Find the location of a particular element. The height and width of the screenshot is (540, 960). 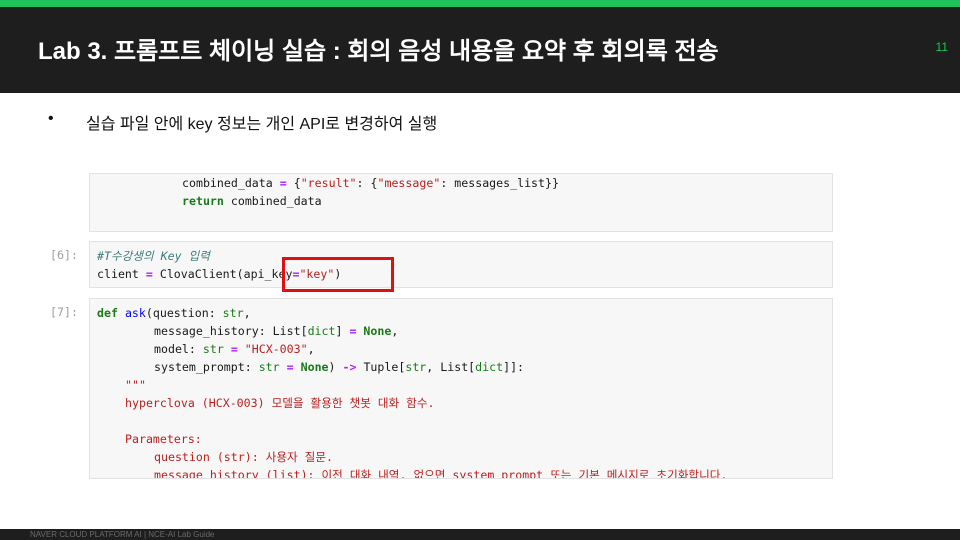

page-number: 11 is located at coordinates (941, 47).